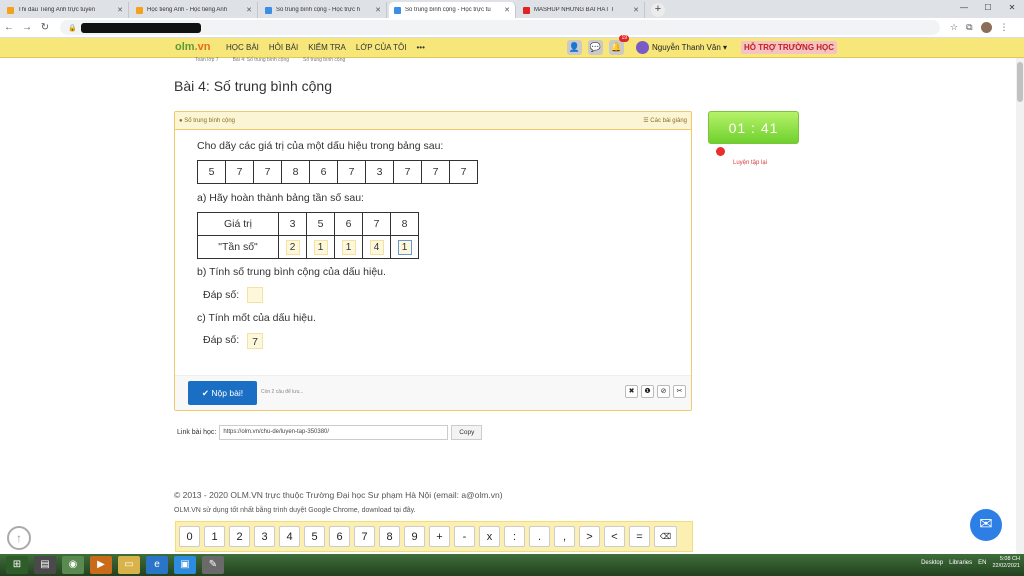  I want to click on menu-item: LỚP CỦA TÔI, so click(381, 47).